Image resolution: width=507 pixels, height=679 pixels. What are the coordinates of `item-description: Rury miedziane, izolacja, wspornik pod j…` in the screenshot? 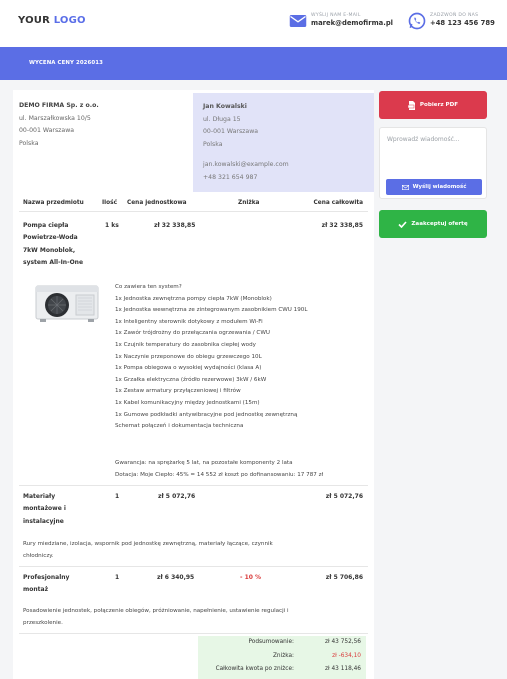 It's located at (148, 550).